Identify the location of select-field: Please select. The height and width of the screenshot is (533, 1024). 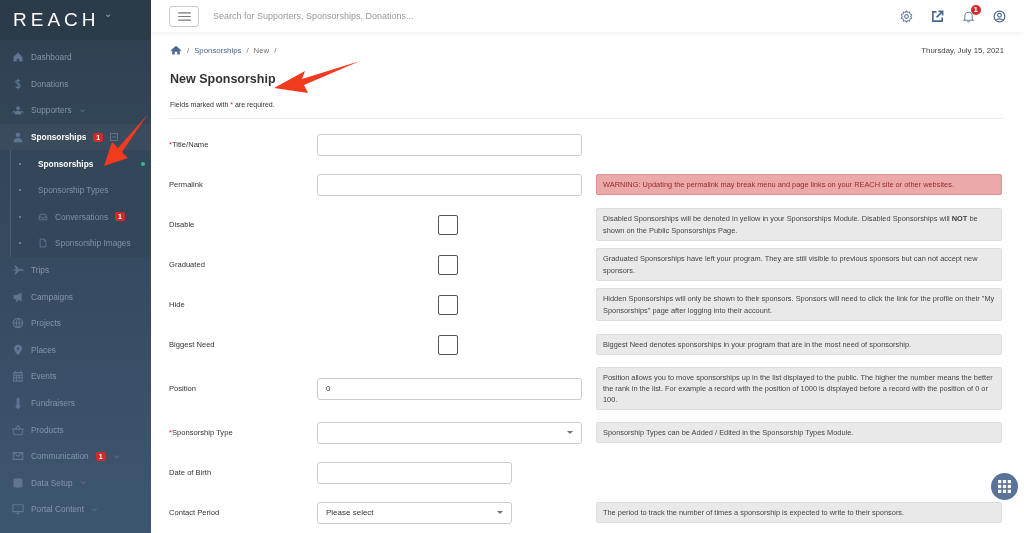
(414, 512).